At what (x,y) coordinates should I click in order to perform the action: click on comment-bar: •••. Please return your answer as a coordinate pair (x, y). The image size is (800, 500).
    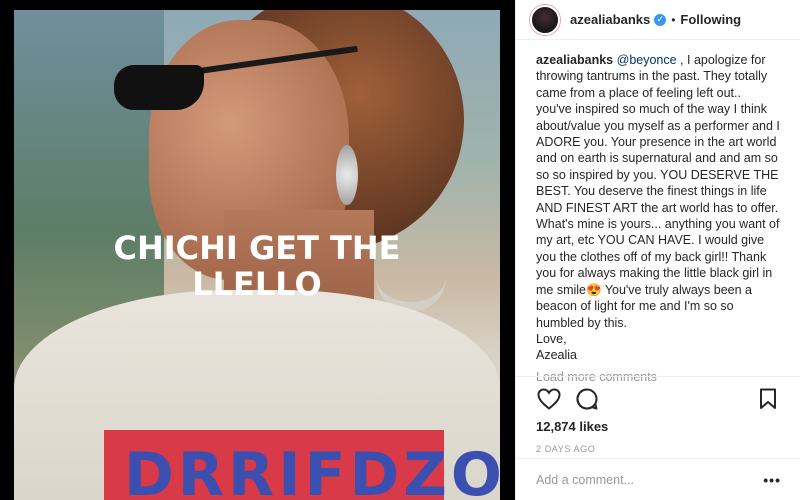
    Looking at the image, I should click on (658, 479).